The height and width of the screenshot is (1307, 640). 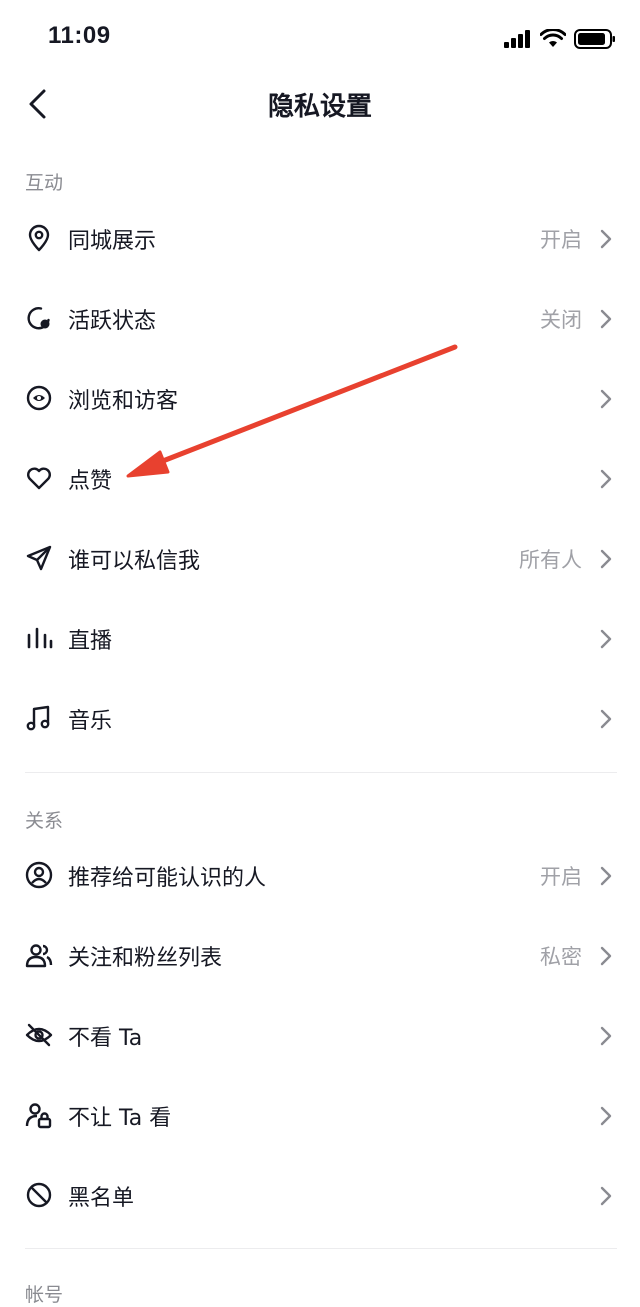 What do you see at coordinates (39, 955) in the screenshot?
I see `users-icon` at bounding box center [39, 955].